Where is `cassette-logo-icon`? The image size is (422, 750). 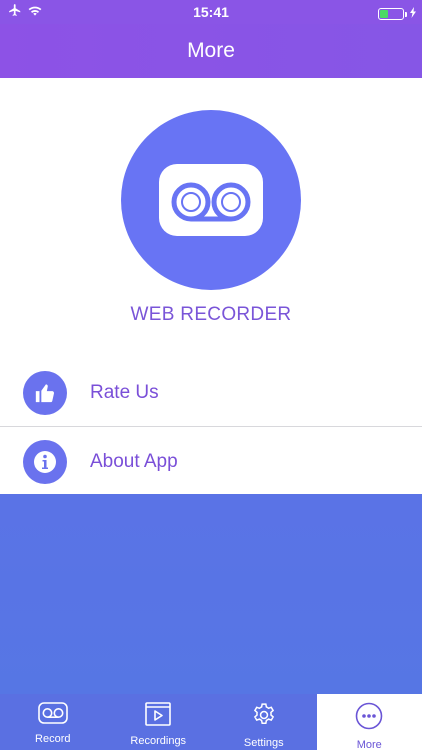
cassette-logo-icon is located at coordinates (211, 200).